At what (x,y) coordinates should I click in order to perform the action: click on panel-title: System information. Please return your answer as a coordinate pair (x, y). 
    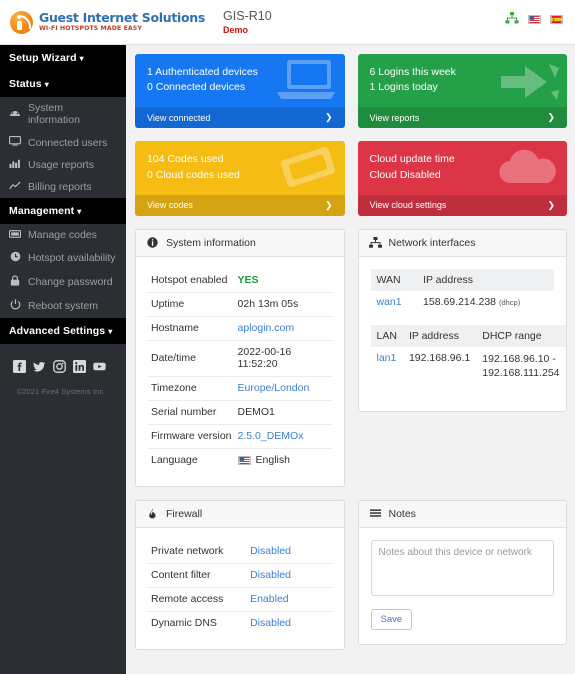
    Looking at the image, I should click on (211, 242).